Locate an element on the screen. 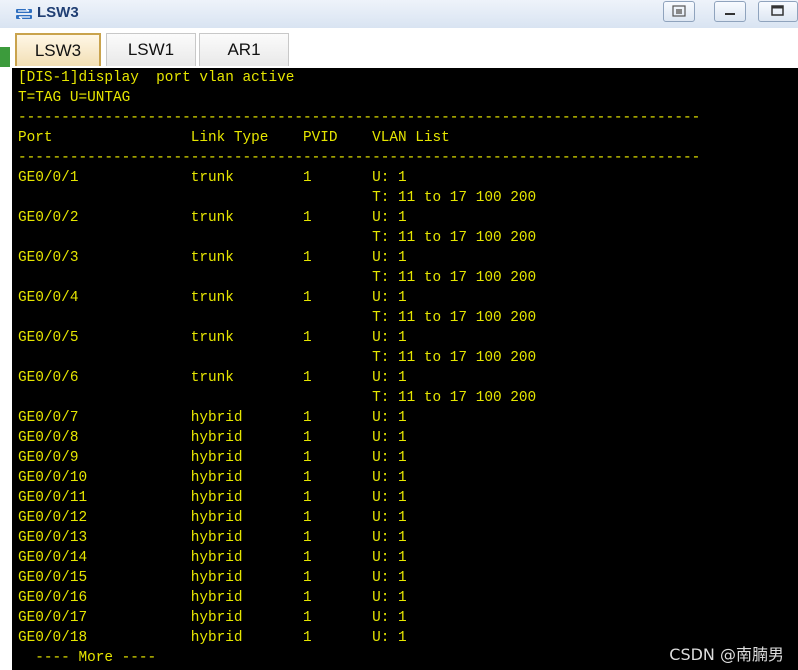  restore-button is located at coordinates (679, 11).